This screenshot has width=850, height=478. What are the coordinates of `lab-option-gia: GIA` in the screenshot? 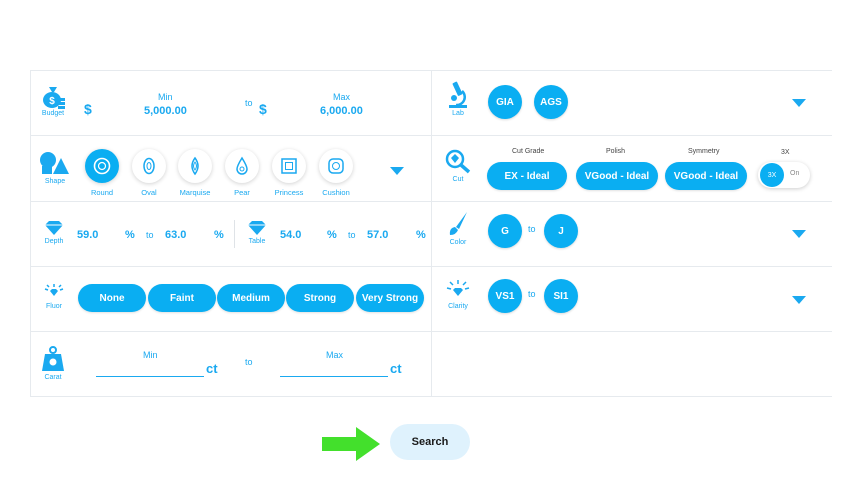 It's located at (505, 102).